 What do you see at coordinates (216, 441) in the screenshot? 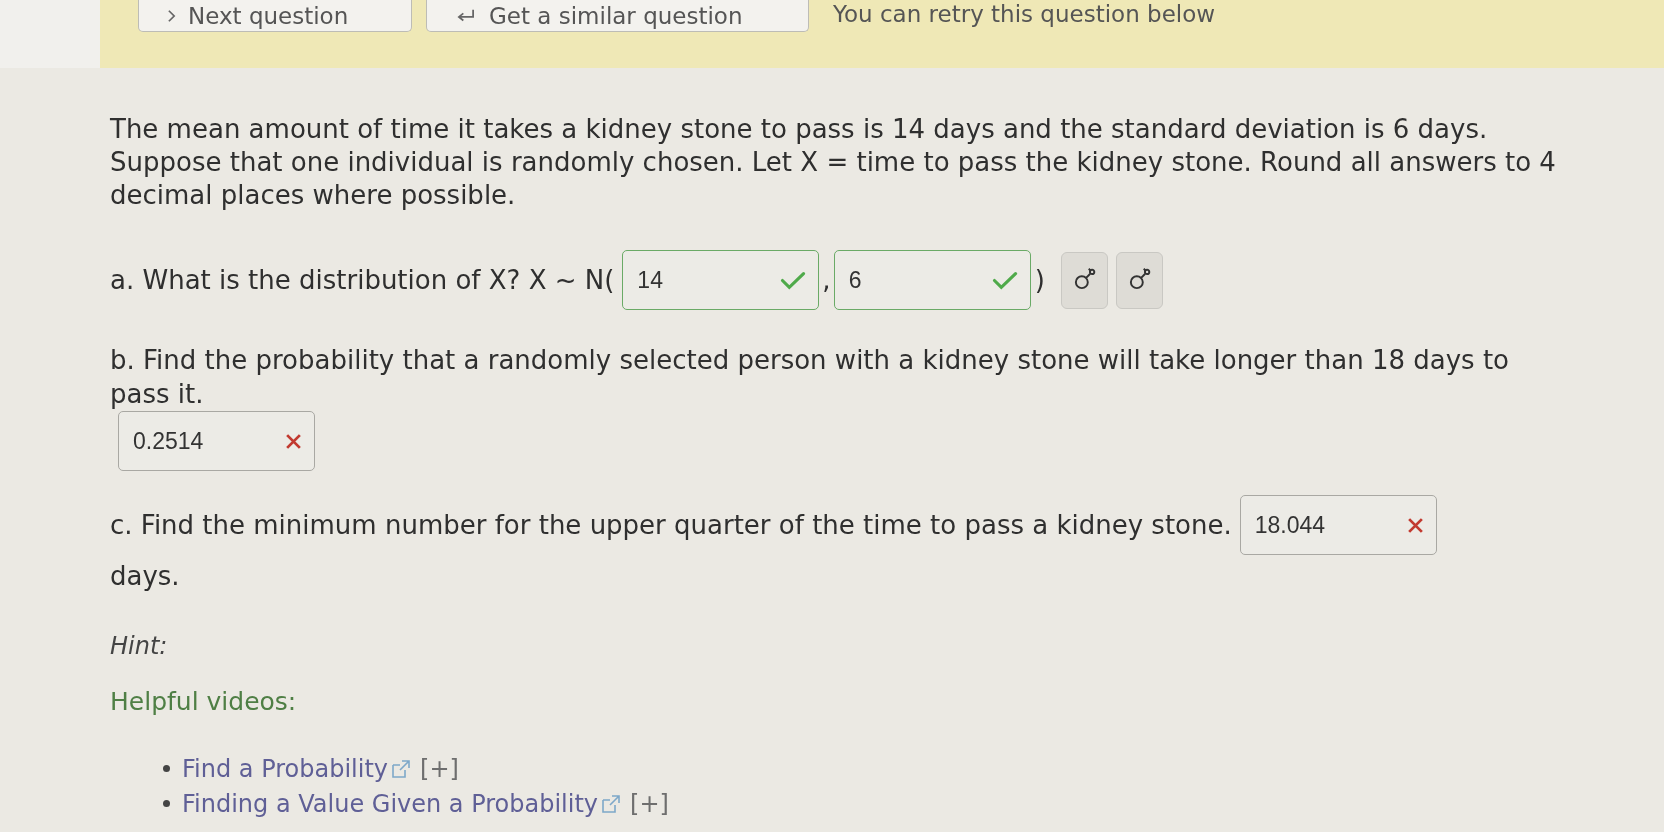
I see `answer-field: 0.2514` at bounding box center [216, 441].